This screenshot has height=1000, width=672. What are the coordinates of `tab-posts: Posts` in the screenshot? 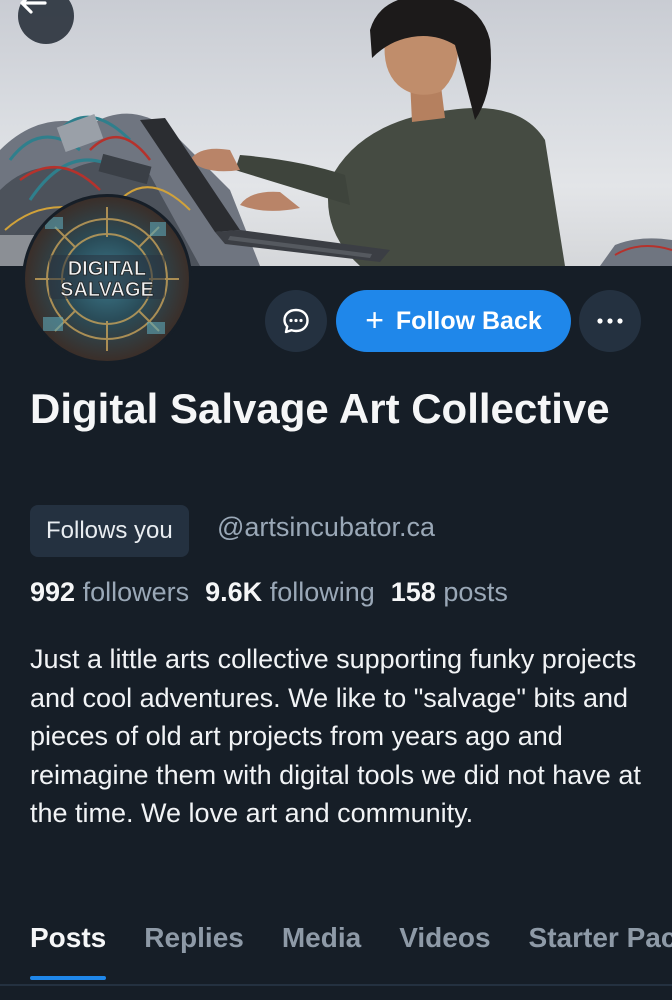 It's located at (68, 947).